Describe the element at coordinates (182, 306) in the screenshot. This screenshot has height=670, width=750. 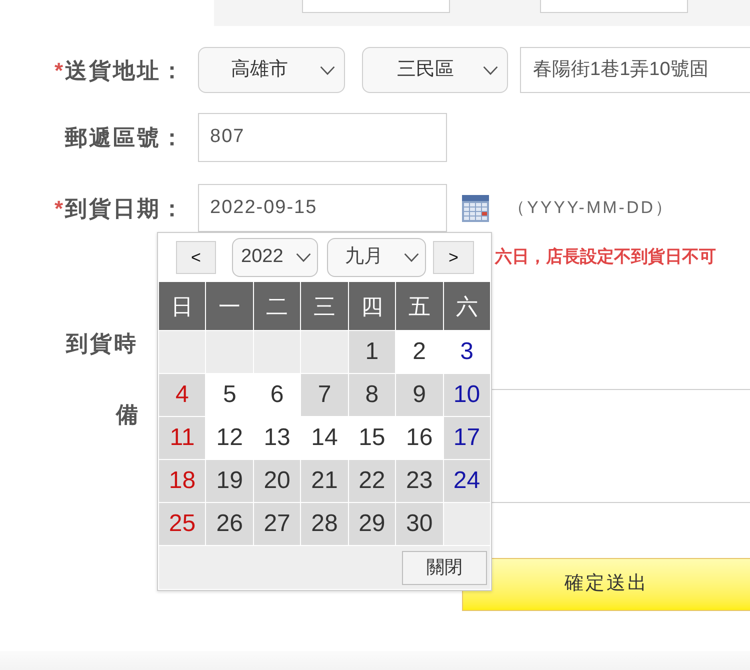
I see `weekday-header: 日` at that location.